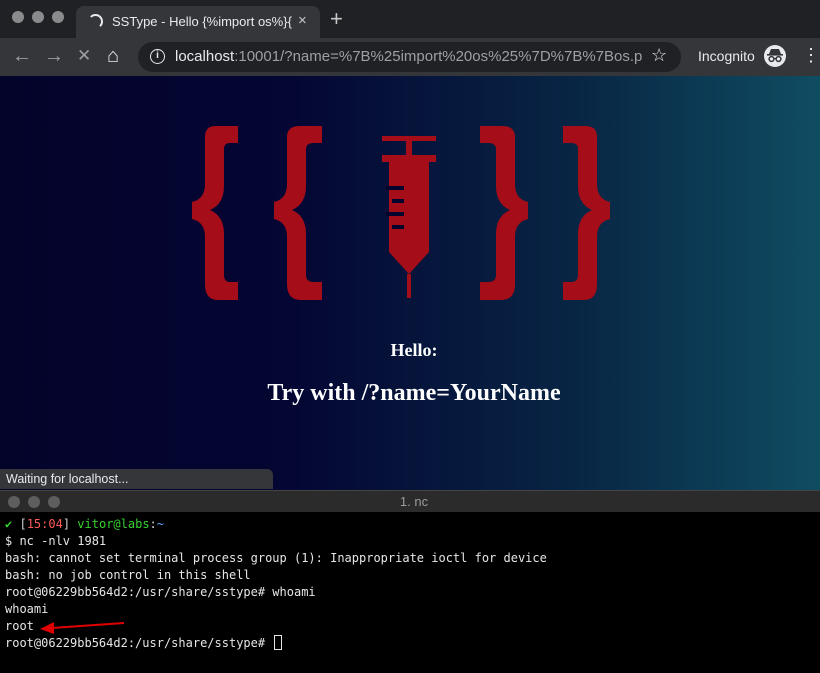 The image size is (820, 673). What do you see at coordinates (775, 56) in the screenshot?
I see `incognito-icon` at bounding box center [775, 56].